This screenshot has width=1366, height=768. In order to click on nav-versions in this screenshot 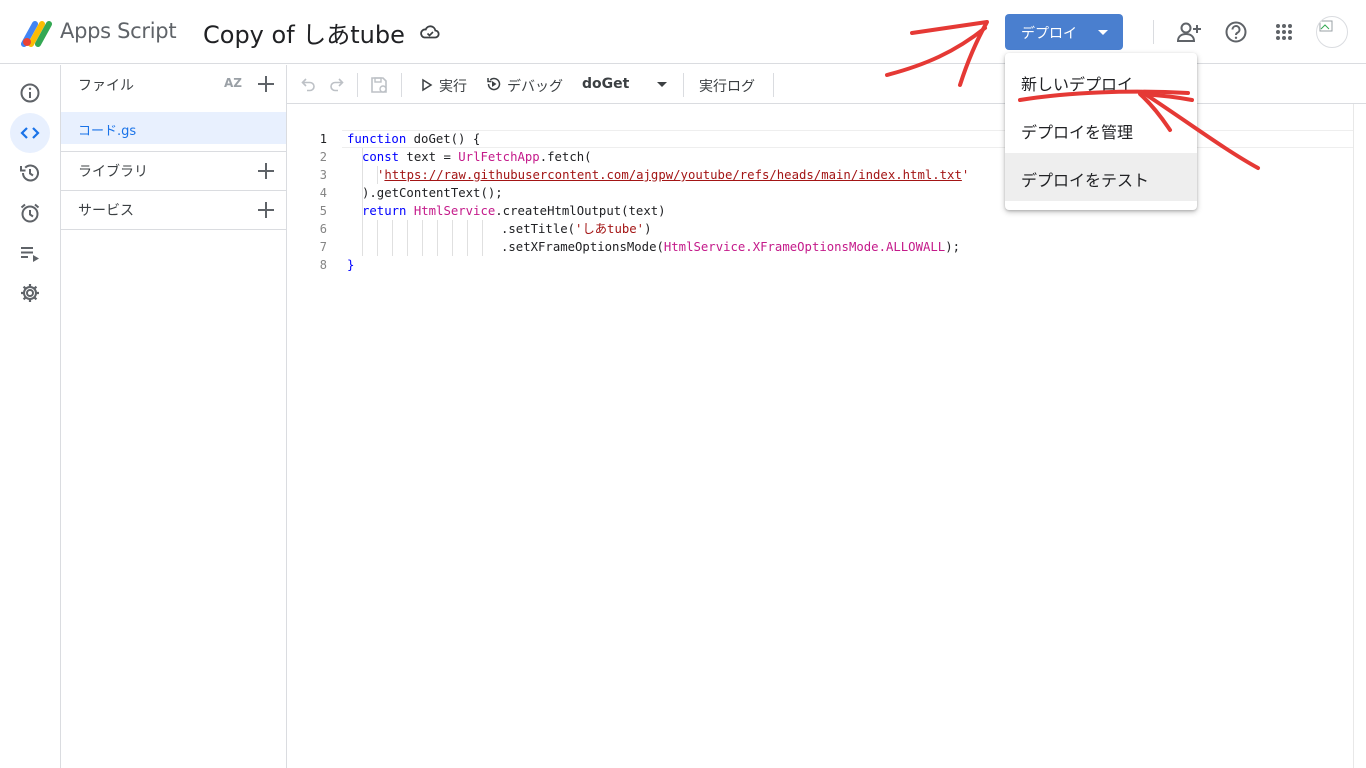, I will do `click(30, 173)`.